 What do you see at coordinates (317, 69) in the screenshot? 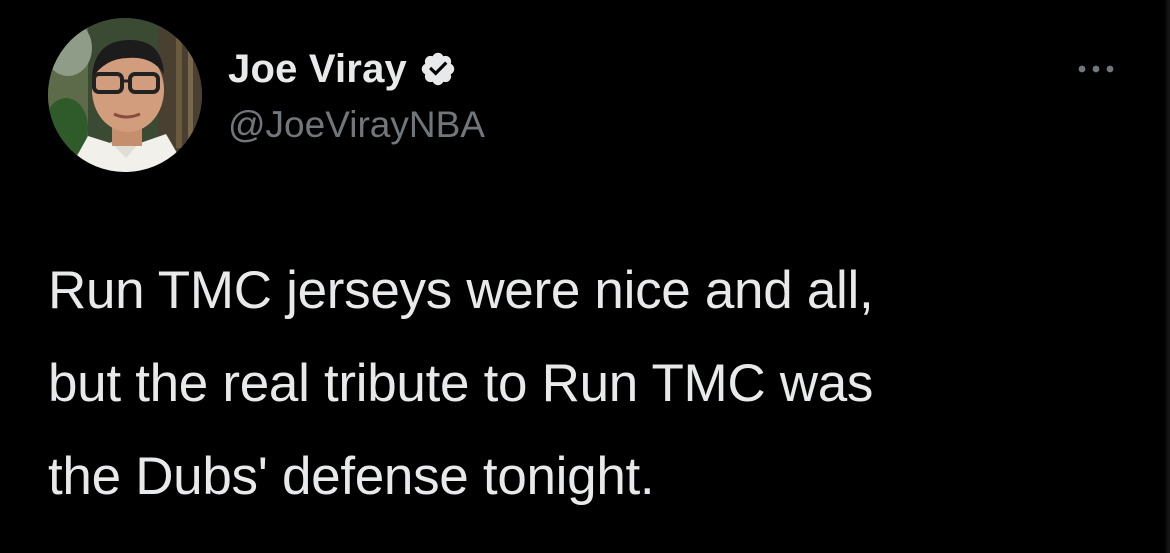
I see `author-display-name: Joe Viray` at bounding box center [317, 69].